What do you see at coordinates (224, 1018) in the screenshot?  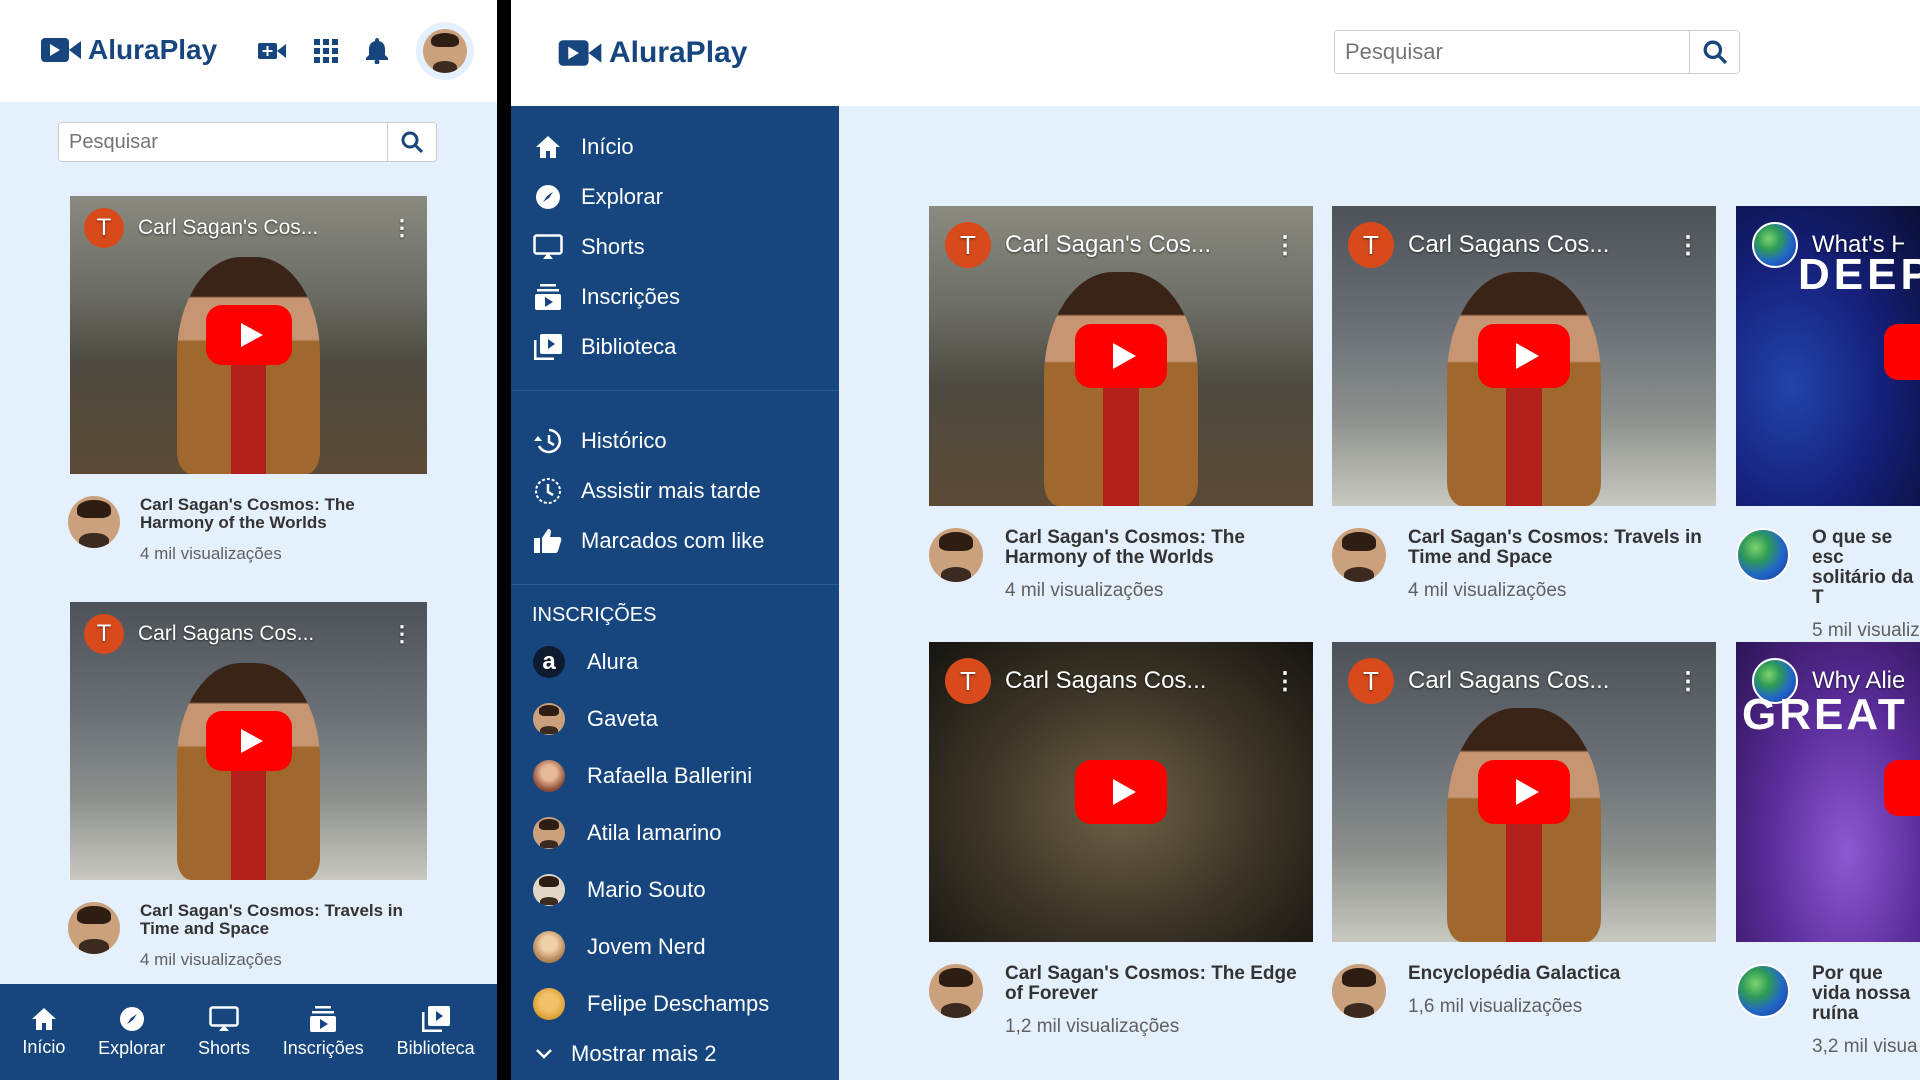 I see `shorts-icon` at bounding box center [224, 1018].